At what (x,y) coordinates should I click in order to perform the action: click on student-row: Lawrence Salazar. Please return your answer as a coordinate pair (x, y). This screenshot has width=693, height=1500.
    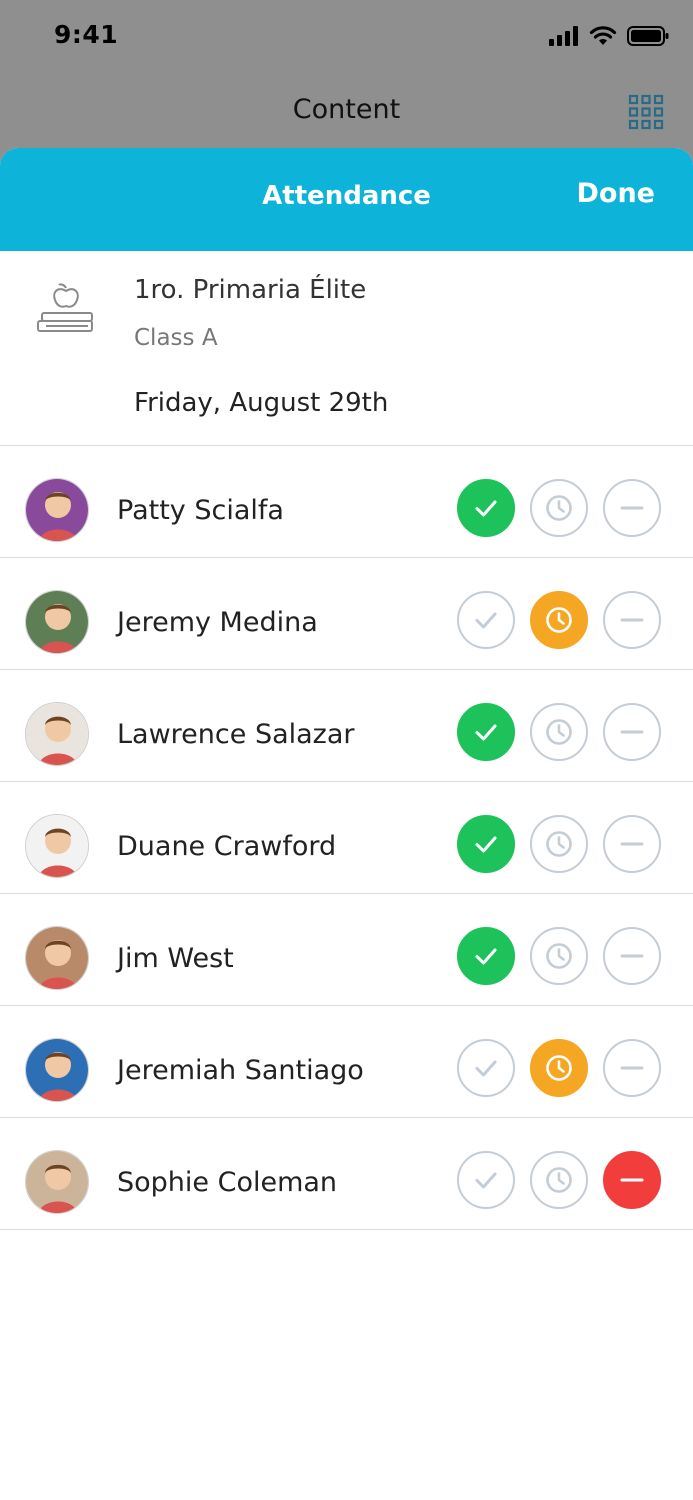
    Looking at the image, I should click on (346, 726).